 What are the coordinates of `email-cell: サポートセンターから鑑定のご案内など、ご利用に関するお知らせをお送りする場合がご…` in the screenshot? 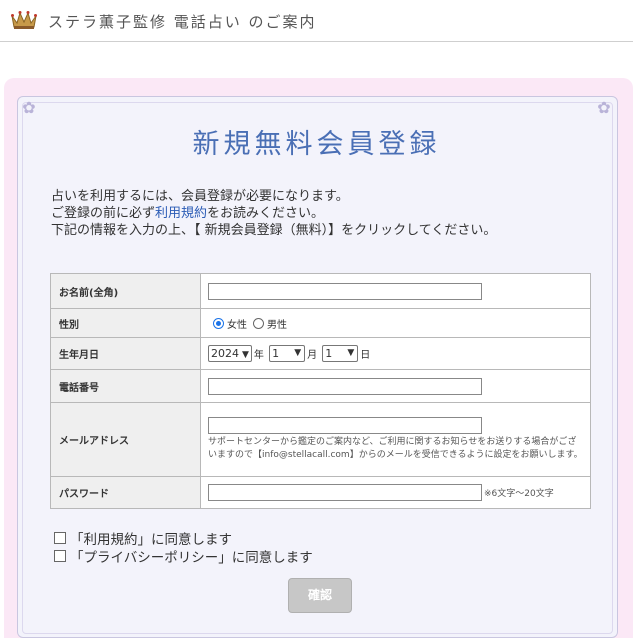 It's located at (395, 439).